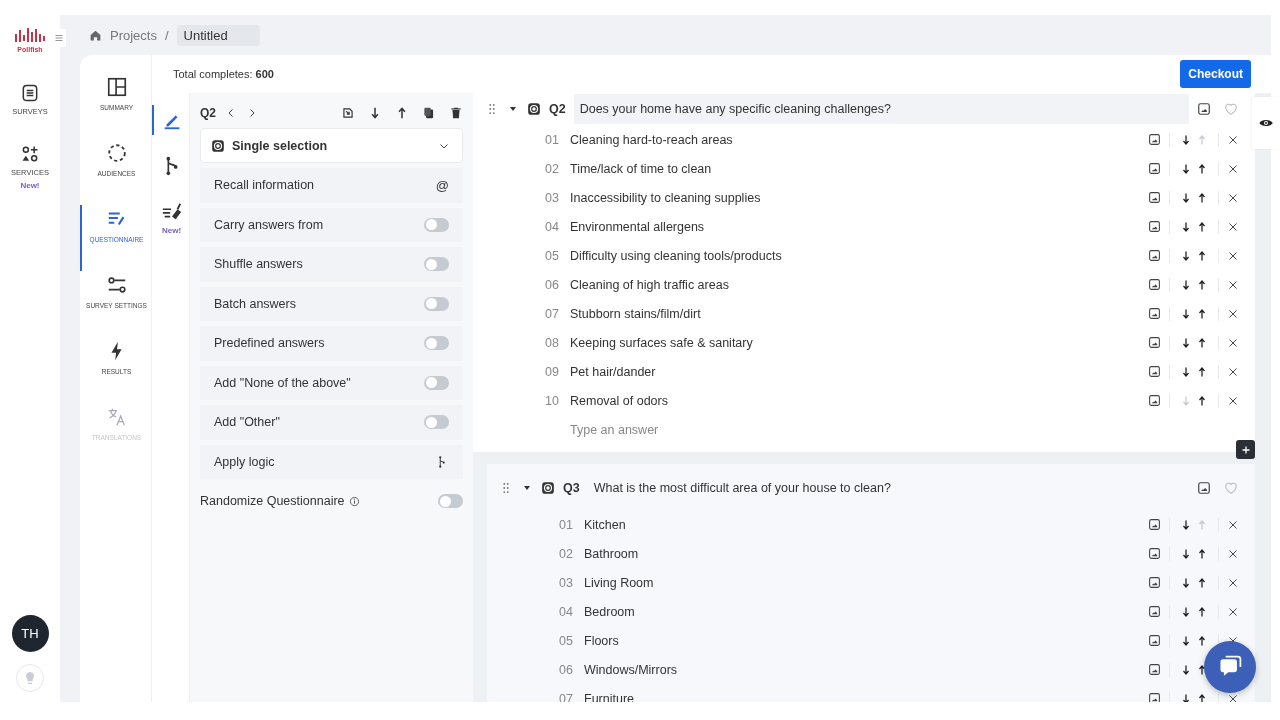  I want to click on at-symbol: @, so click(442, 185).